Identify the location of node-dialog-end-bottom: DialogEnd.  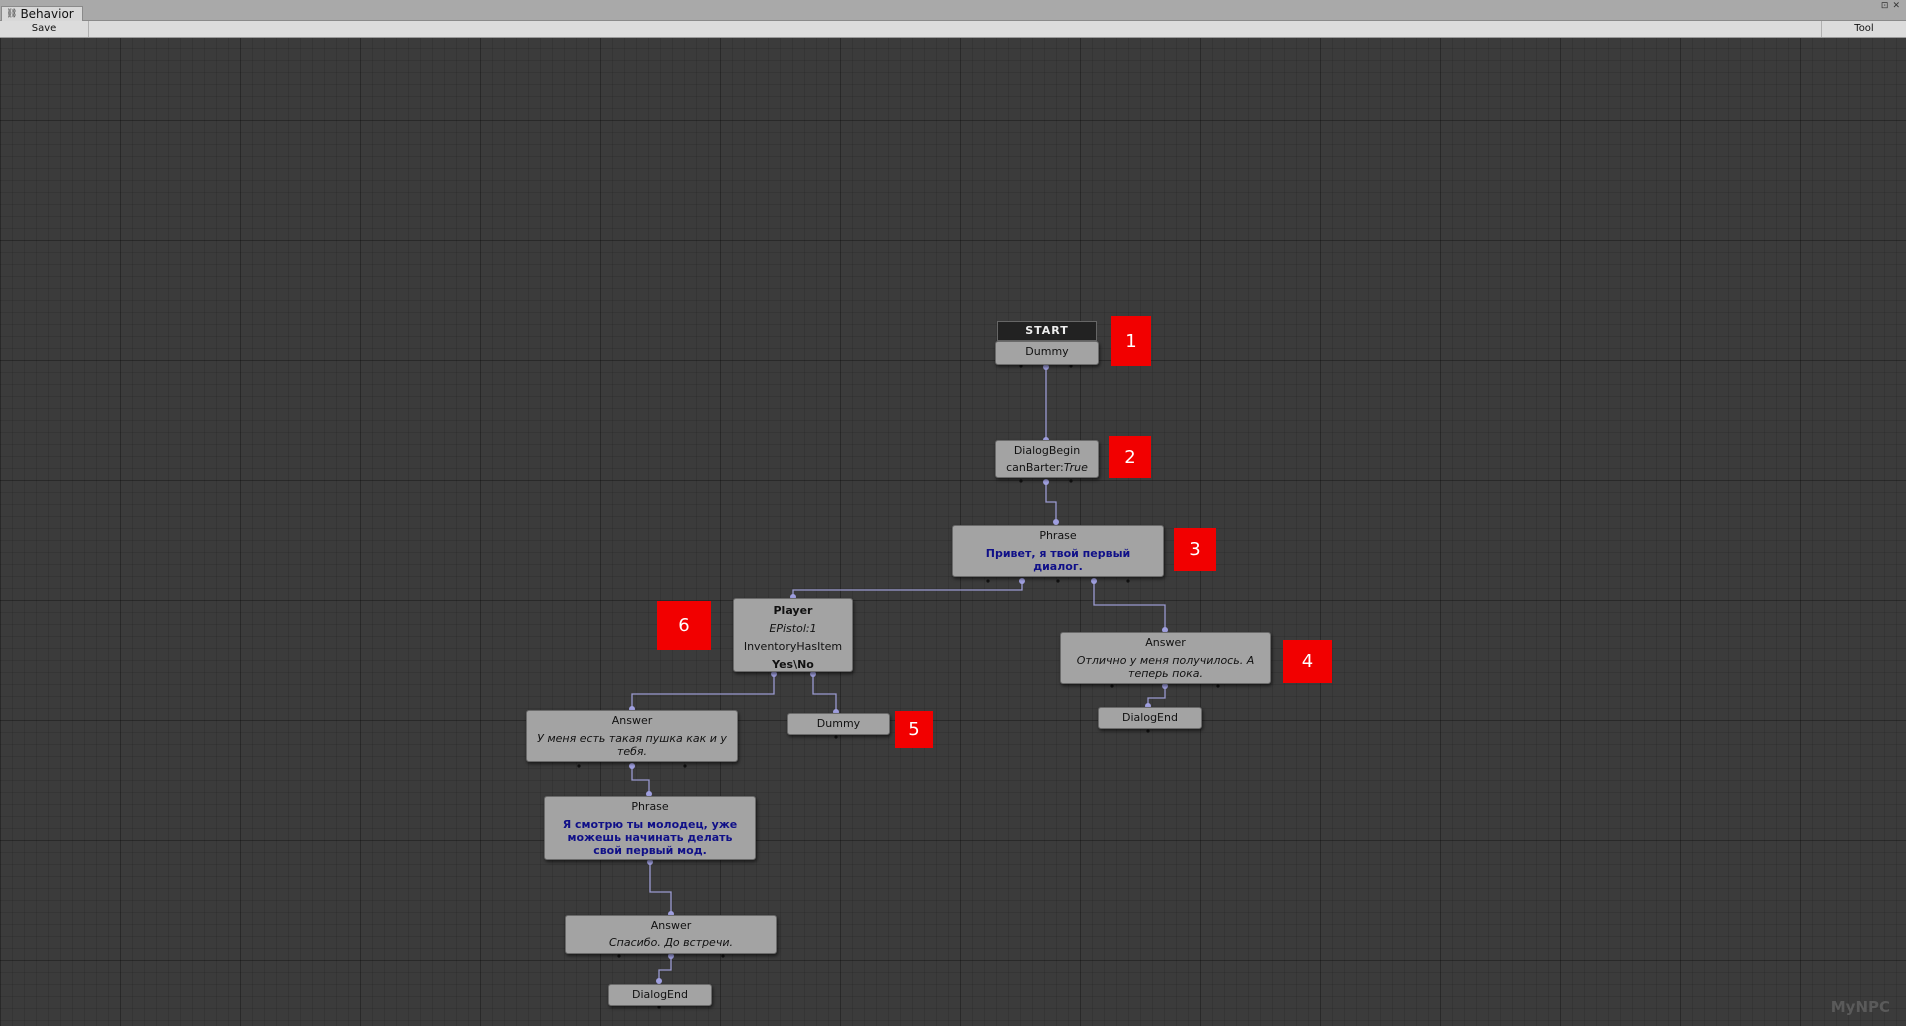
(660, 995).